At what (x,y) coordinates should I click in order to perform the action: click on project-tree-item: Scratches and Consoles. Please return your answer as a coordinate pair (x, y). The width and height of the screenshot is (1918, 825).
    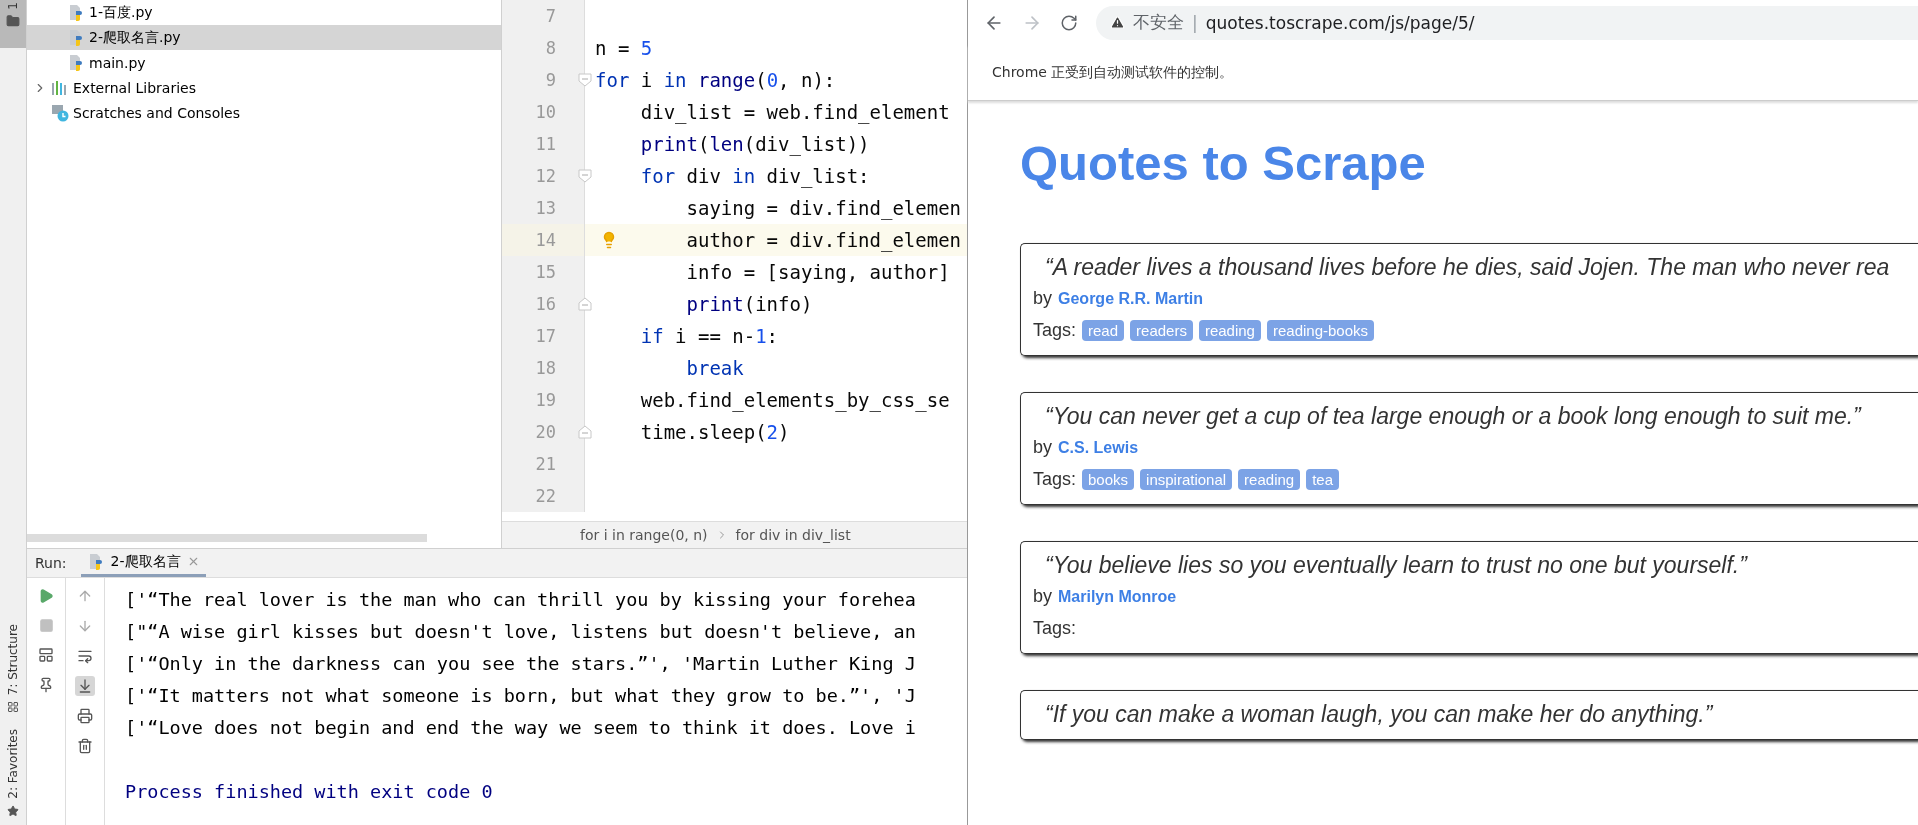
    Looking at the image, I should click on (264, 112).